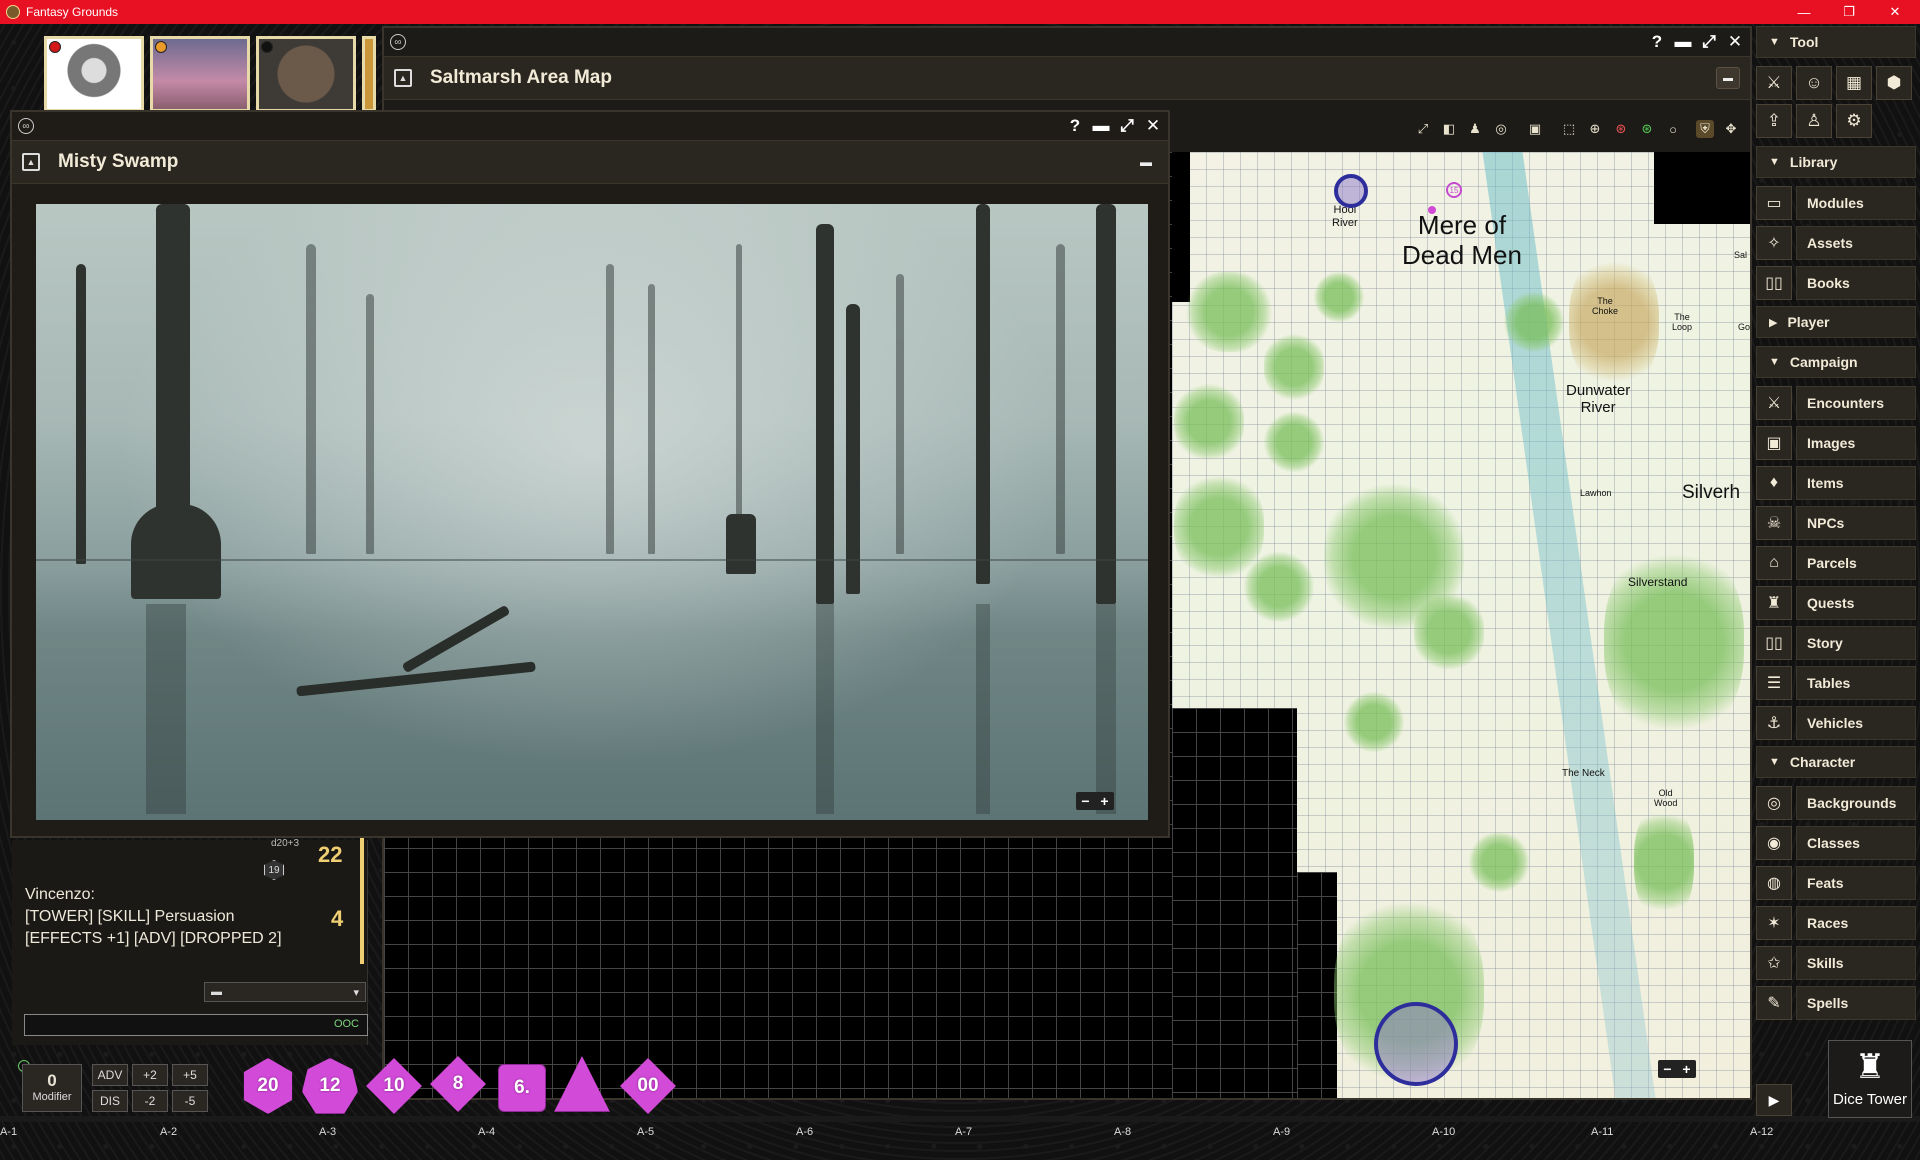 The width and height of the screenshot is (1920, 1160). I want to click on upload-icon: ⇪, so click(1774, 121).